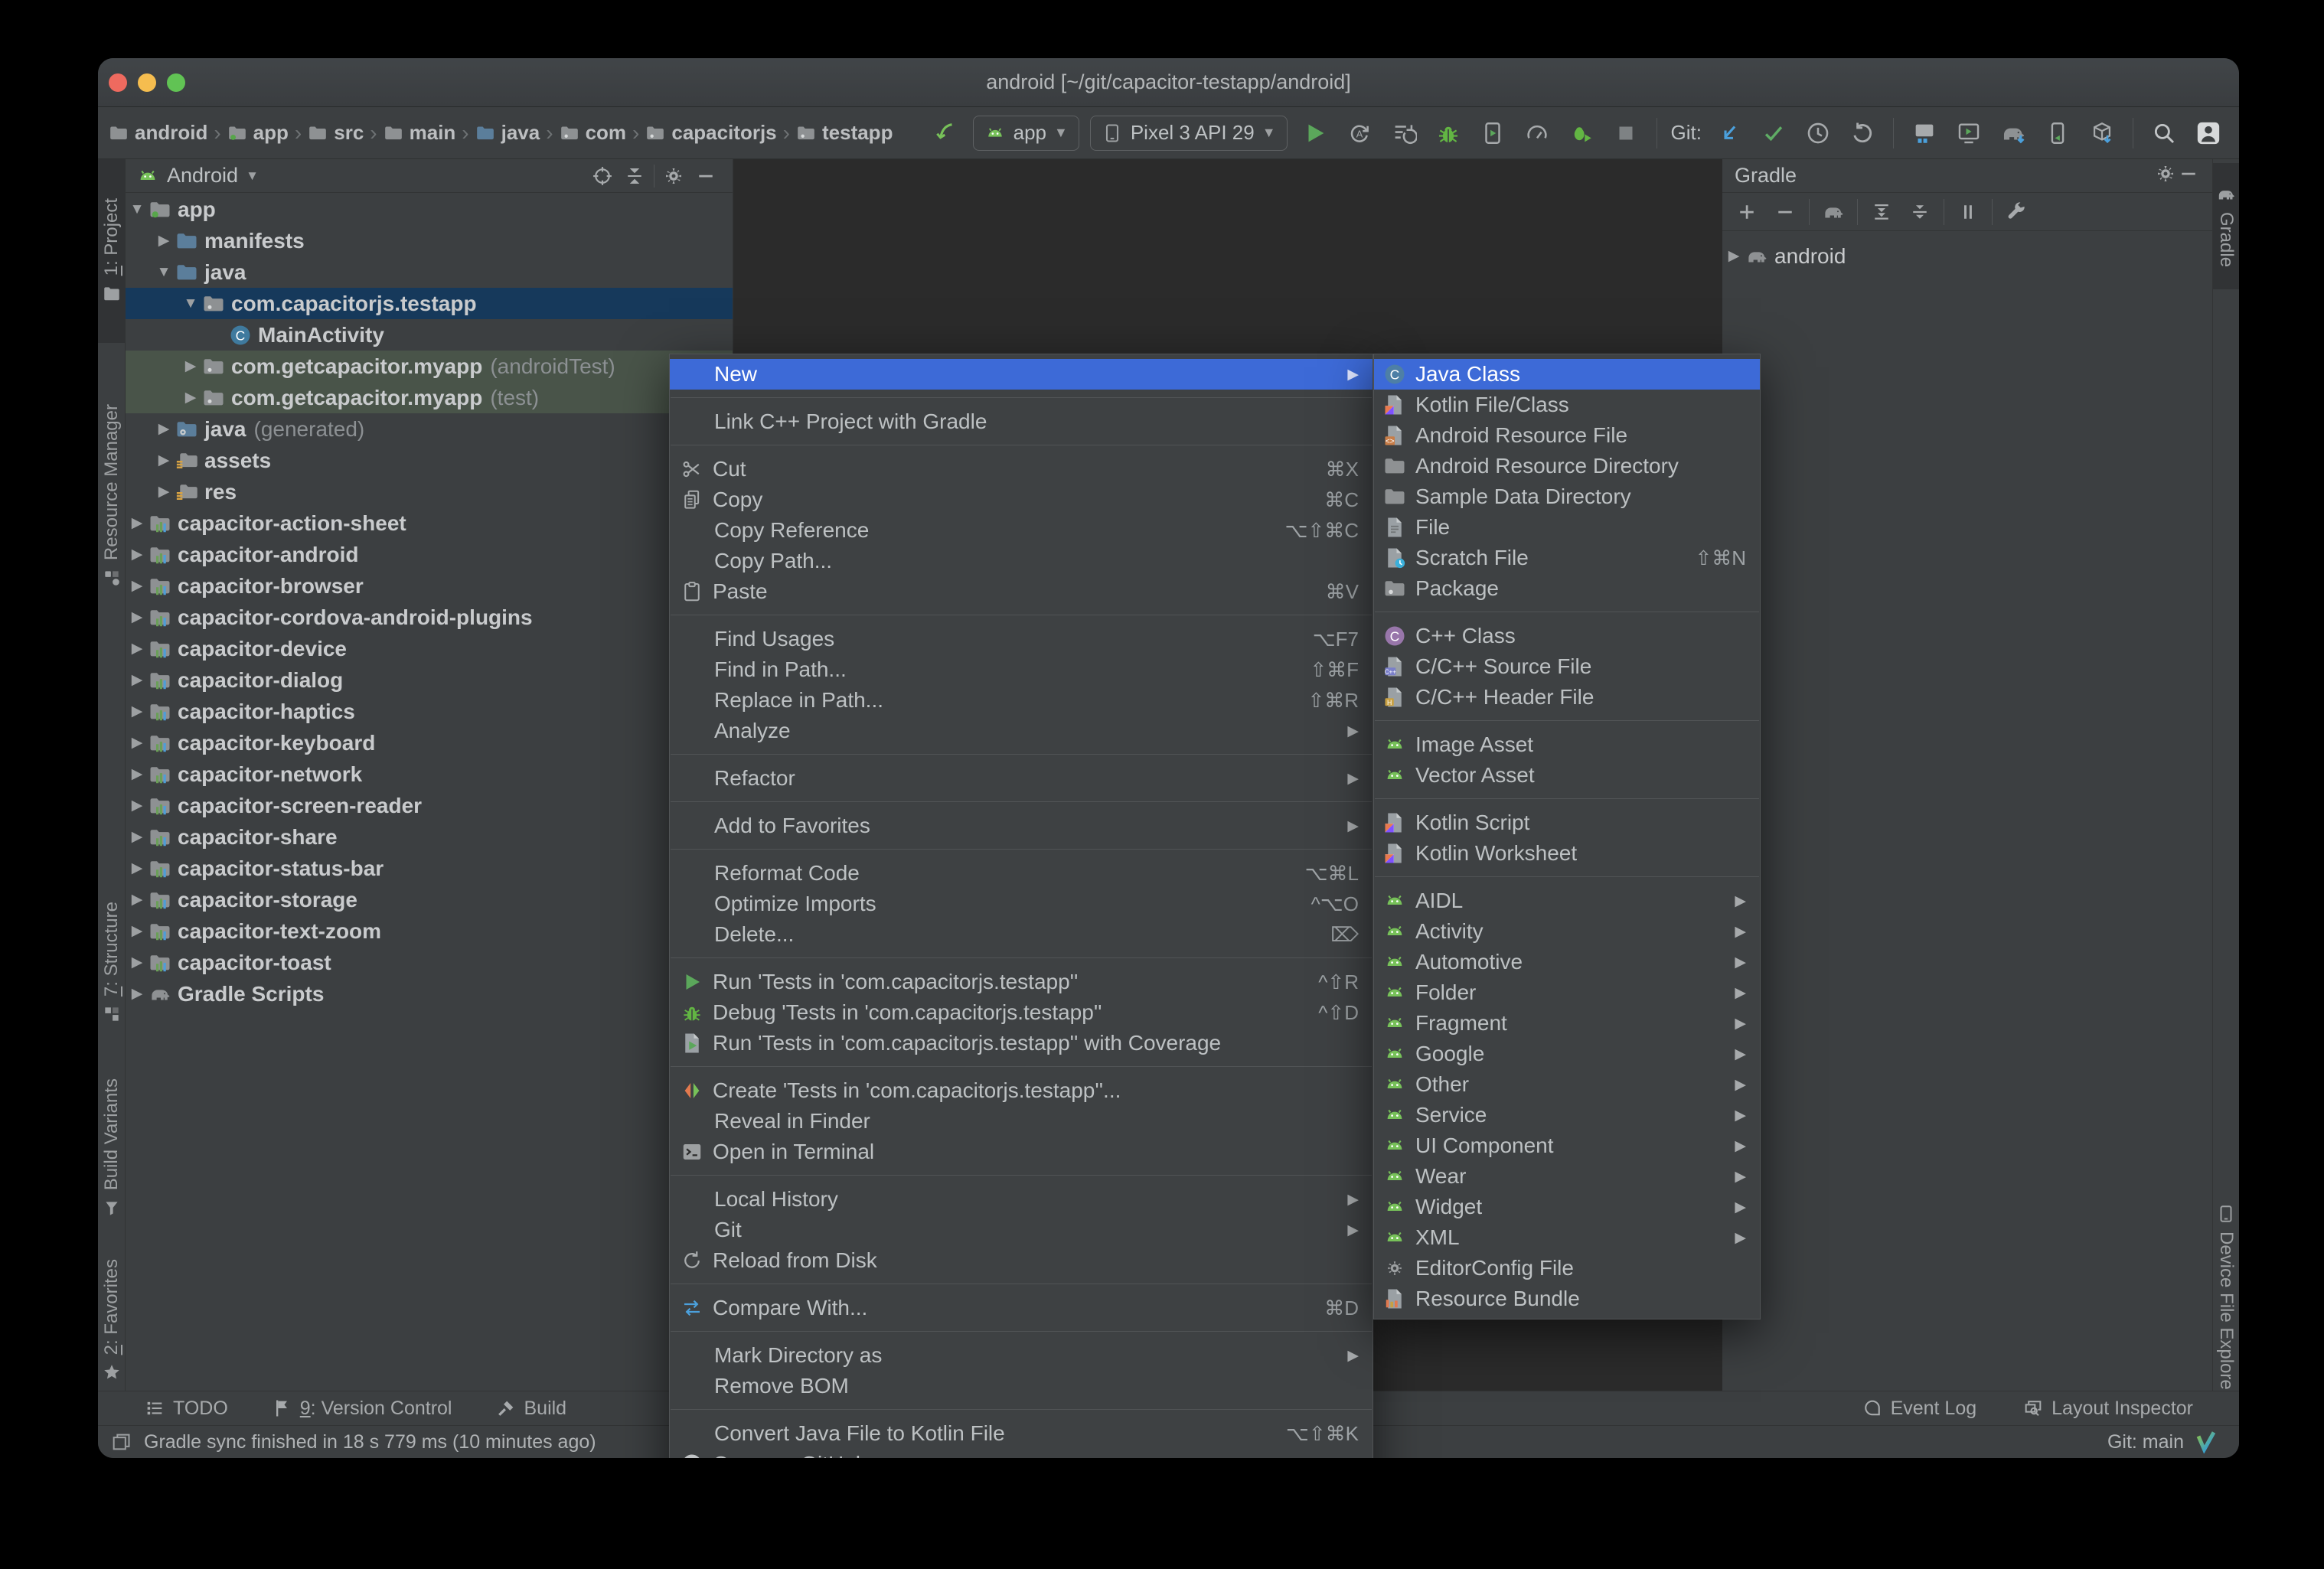 Image resolution: width=2324 pixels, height=1569 pixels. What do you see at coordinates (336, 133) in the screenshot?
I see `breadcrumb-item-src: src` at bounding box center [336, 133].